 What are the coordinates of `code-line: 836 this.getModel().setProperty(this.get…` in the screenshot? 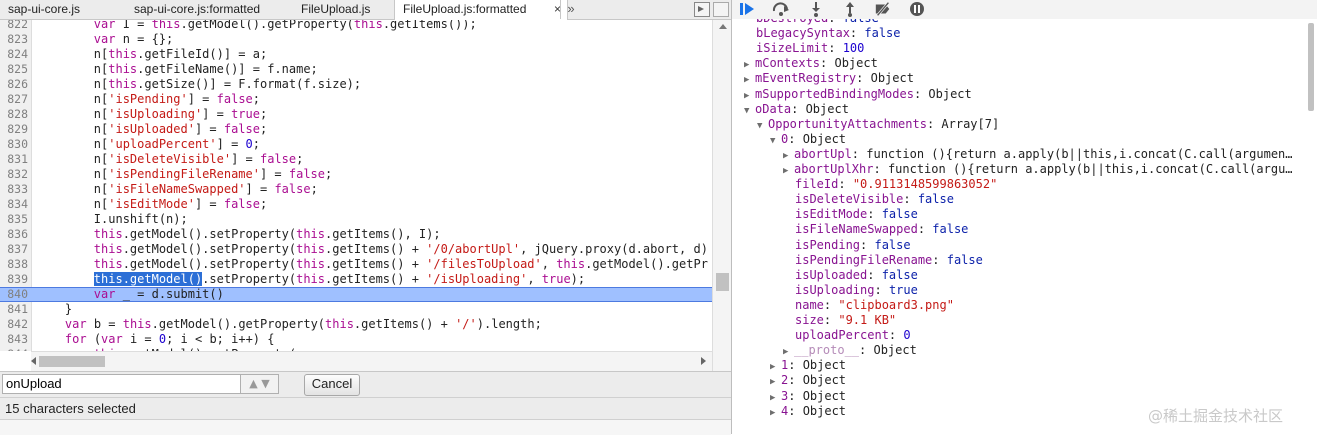 It's located at (356, 234).